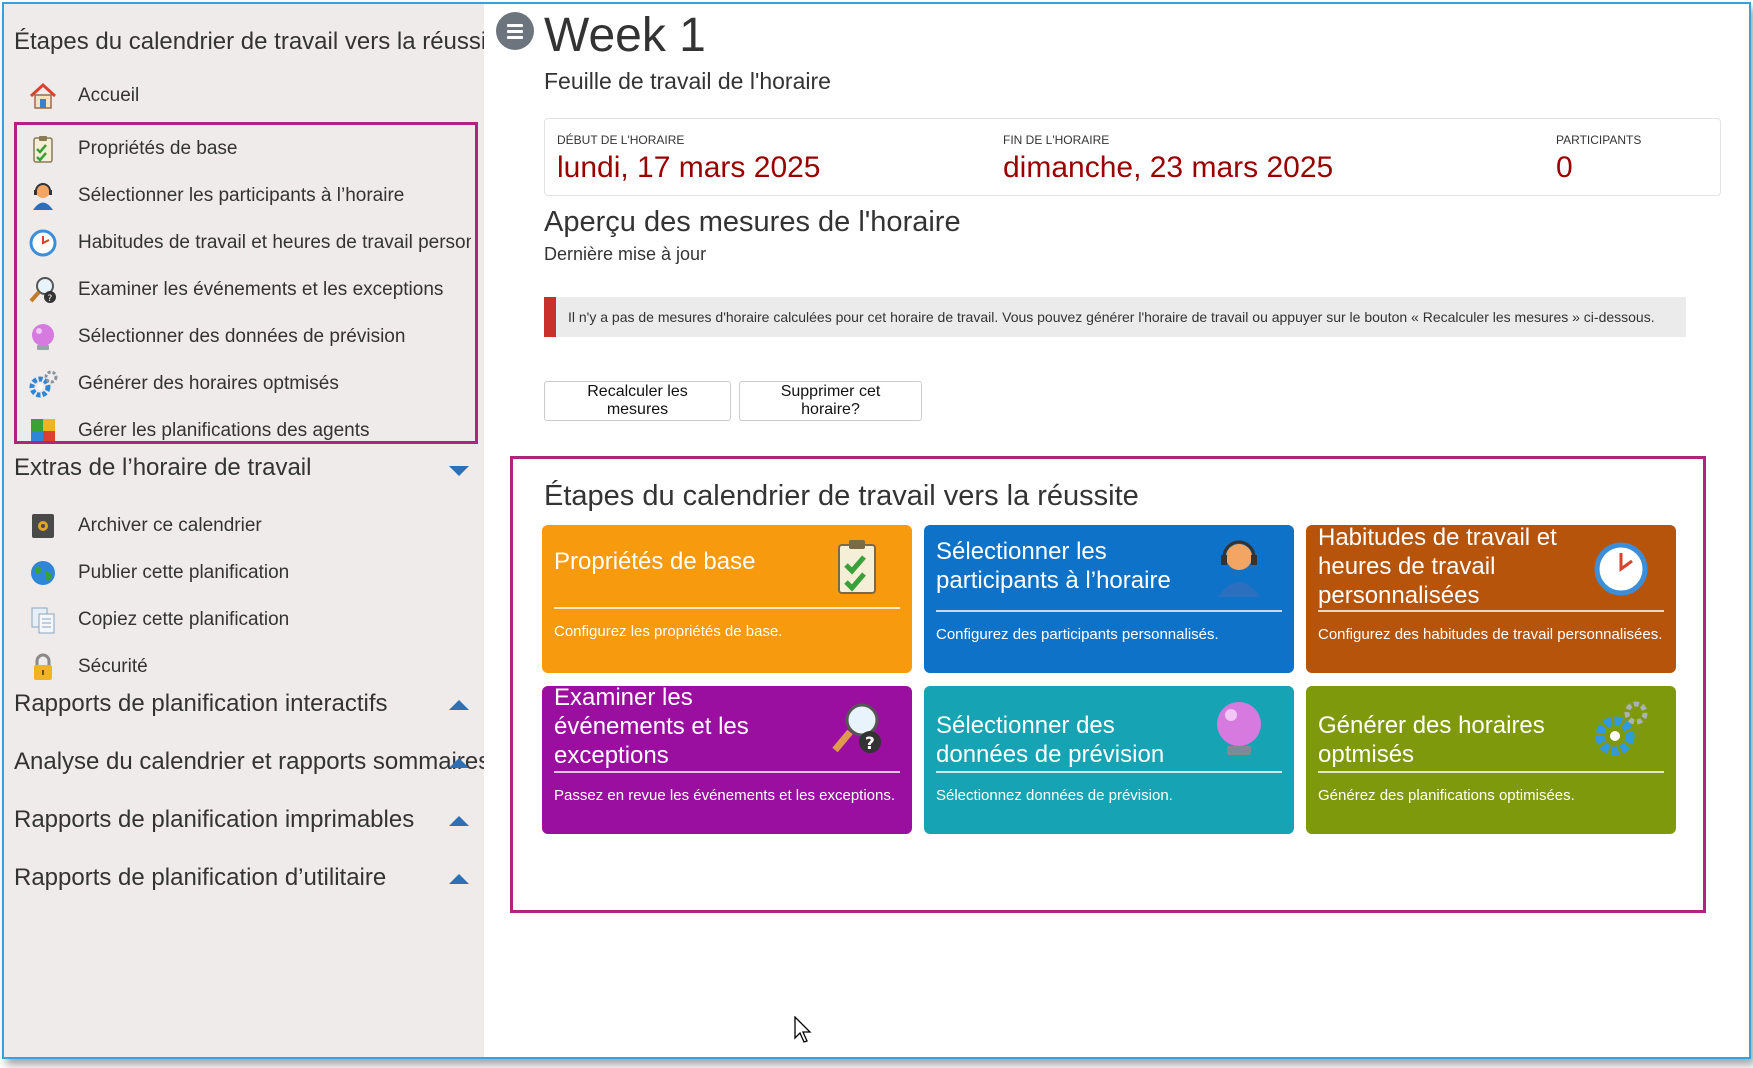  Describe the element at coordinates (249, 878) in the screenshot. I see `section-utility-reports: Rapports de planification d’utilitaire` at that location.